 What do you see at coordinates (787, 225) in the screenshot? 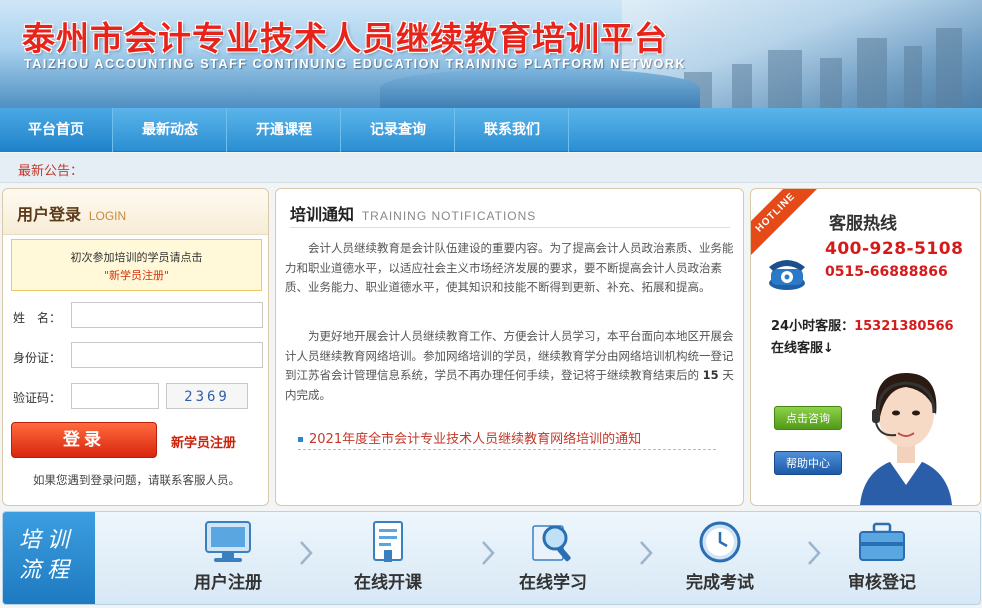
I see `hotline-ribbon: HOTLINE` at bounding box center [787, 225].